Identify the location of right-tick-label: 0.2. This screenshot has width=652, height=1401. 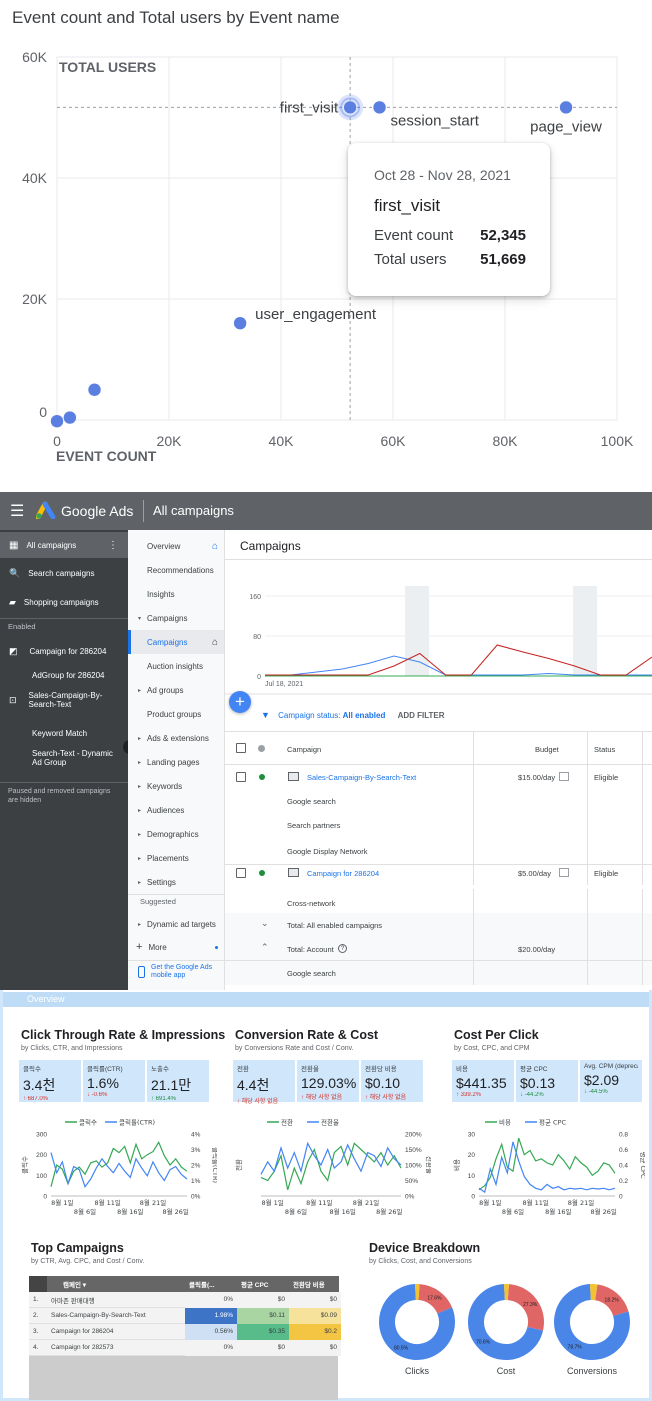
(623, 1181).